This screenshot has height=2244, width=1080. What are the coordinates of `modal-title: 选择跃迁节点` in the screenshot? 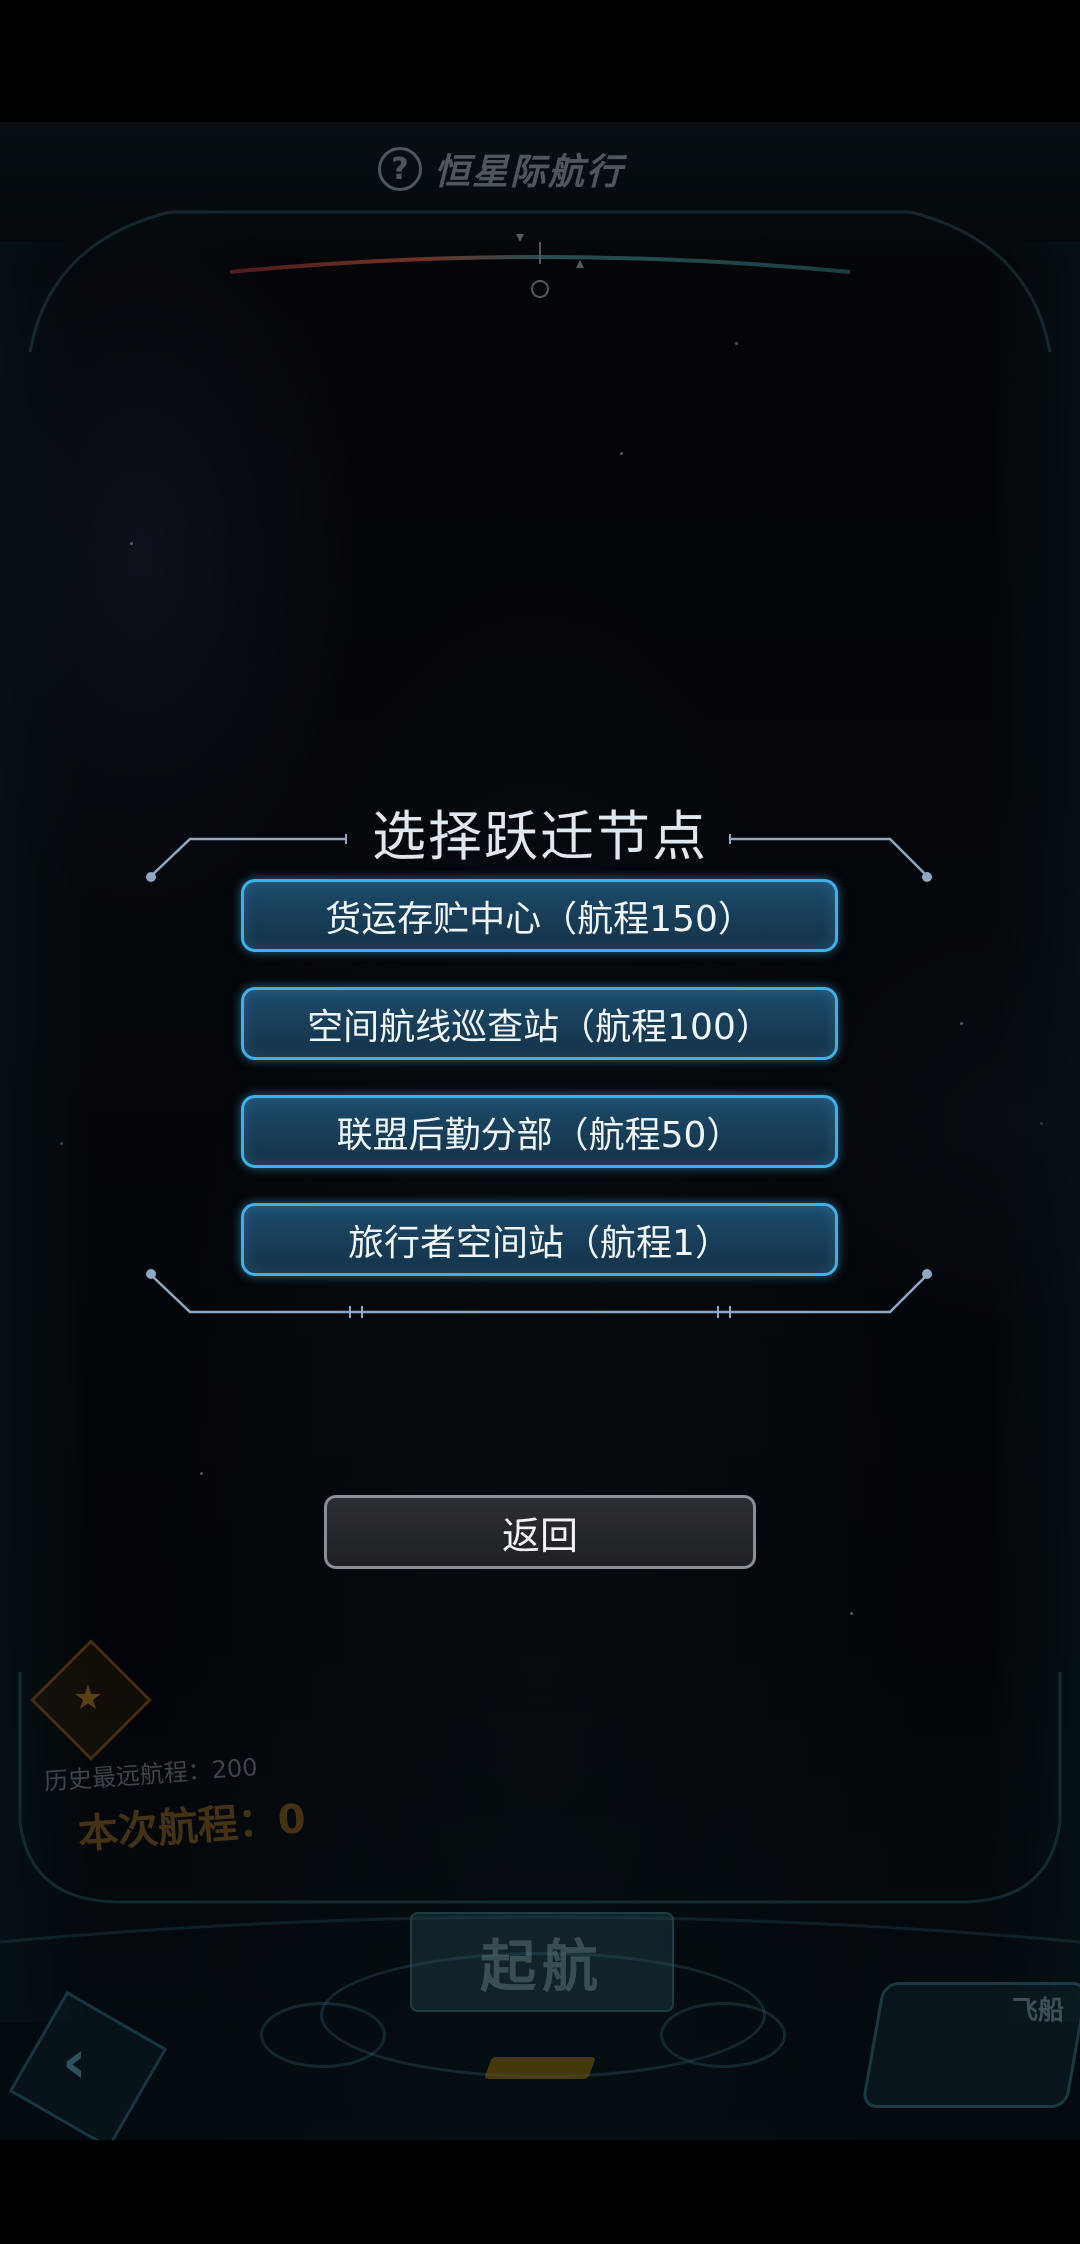 It's located at (540, 836).